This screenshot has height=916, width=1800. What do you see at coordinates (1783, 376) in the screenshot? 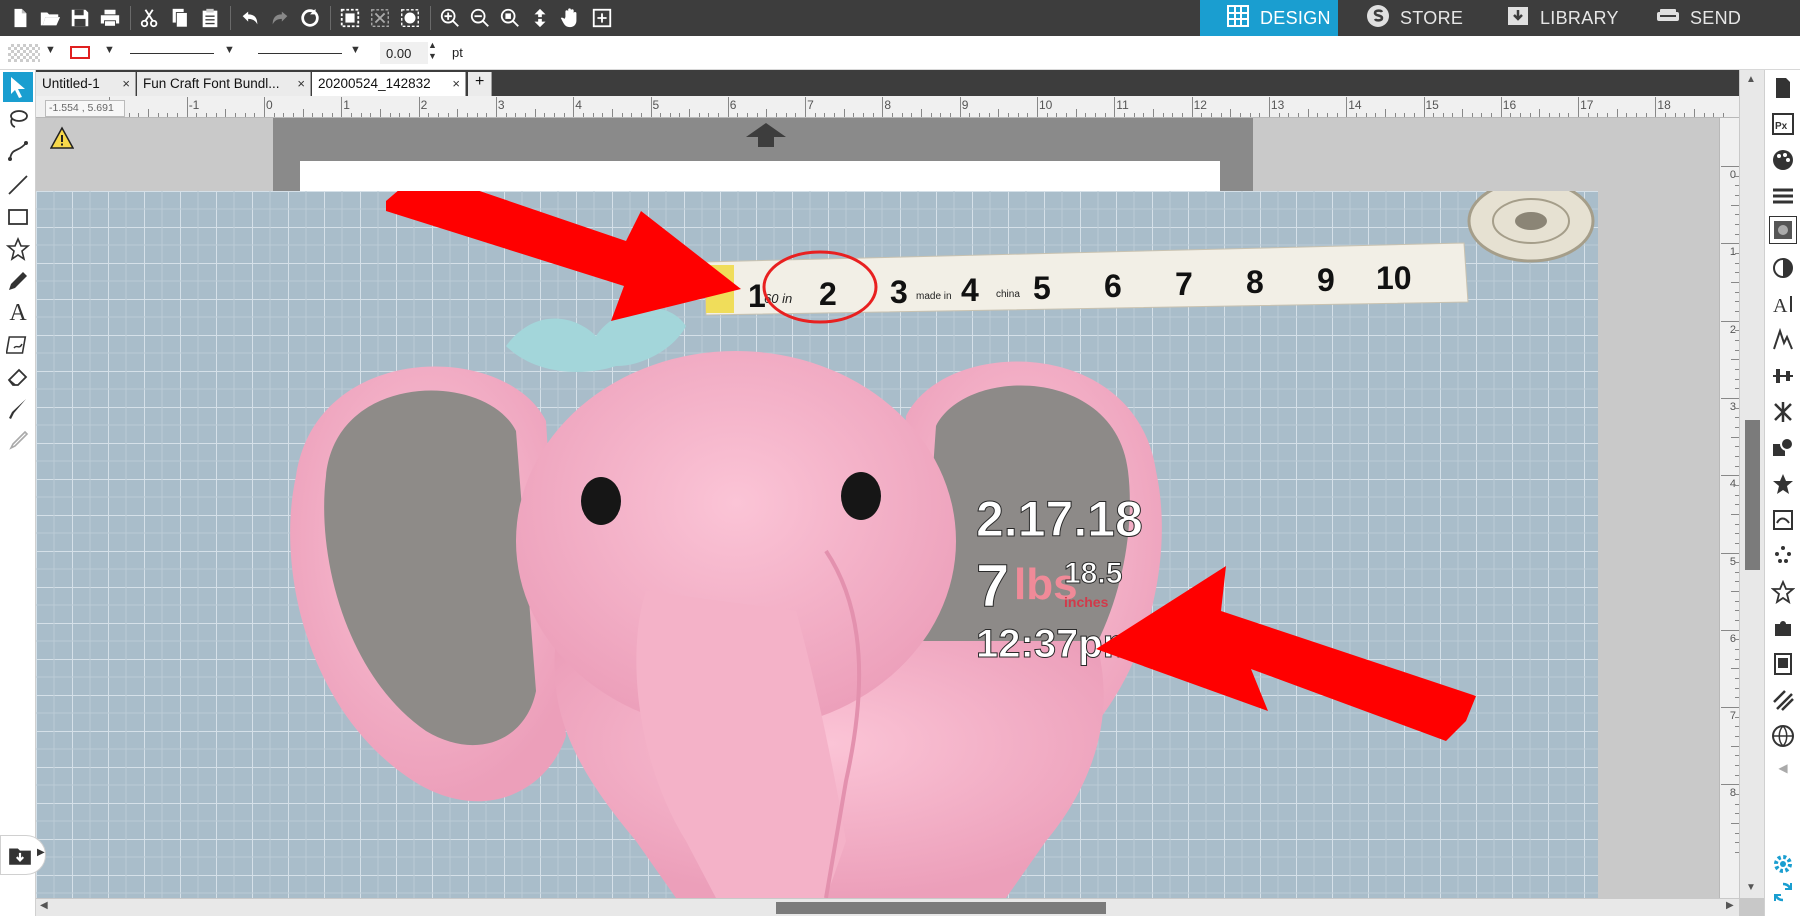
I see `align-icon` at bounding box center [1783, 376].